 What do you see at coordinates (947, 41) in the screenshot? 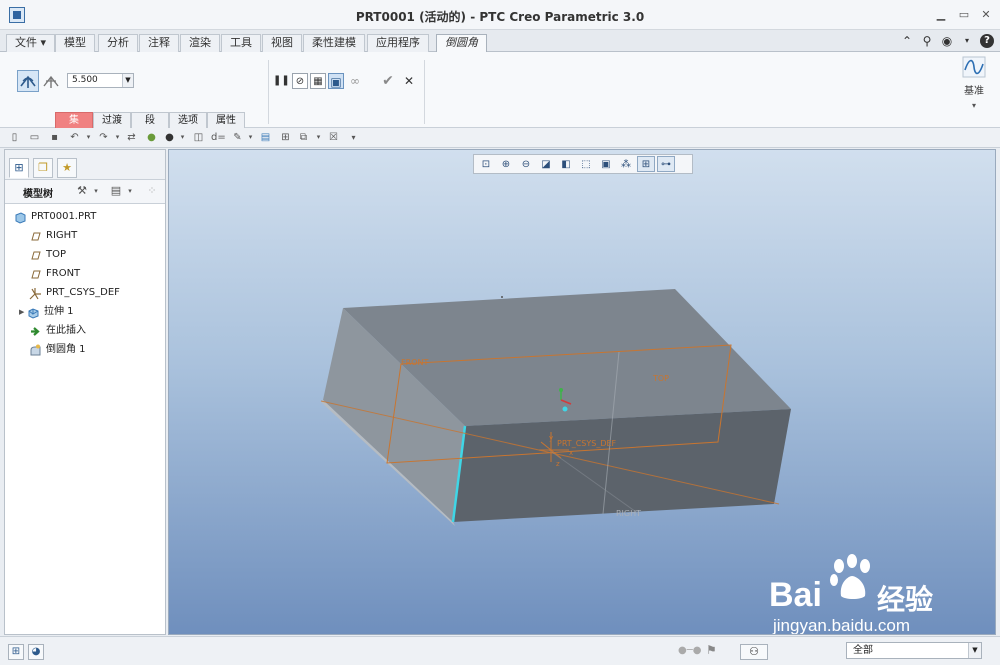
I see `community-icon: ◉` at bounding box center [947, 41].